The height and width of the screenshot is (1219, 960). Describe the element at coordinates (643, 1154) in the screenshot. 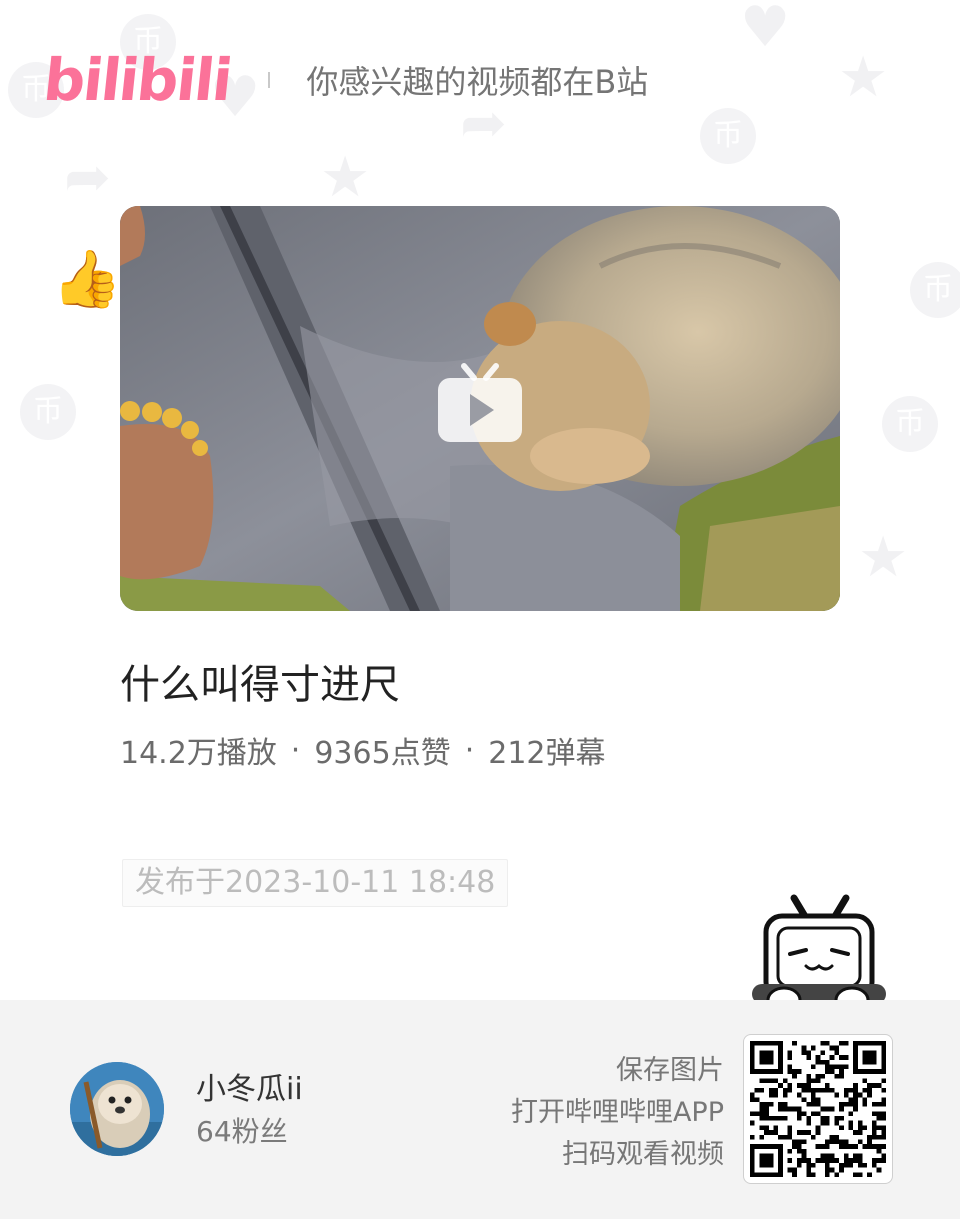

I see `tip-scan: 扫码观看视频` at that location.